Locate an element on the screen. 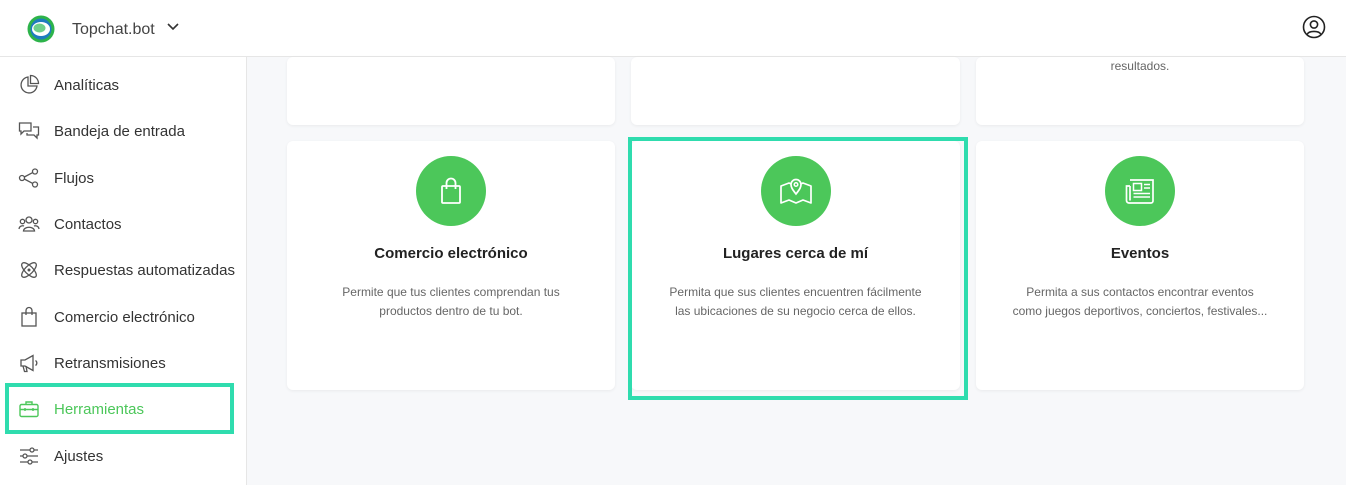 The height and width of the screenshot is (485, 1346). sidebar-item-ajustes: Ajustes is located at coordinates (123, 456).